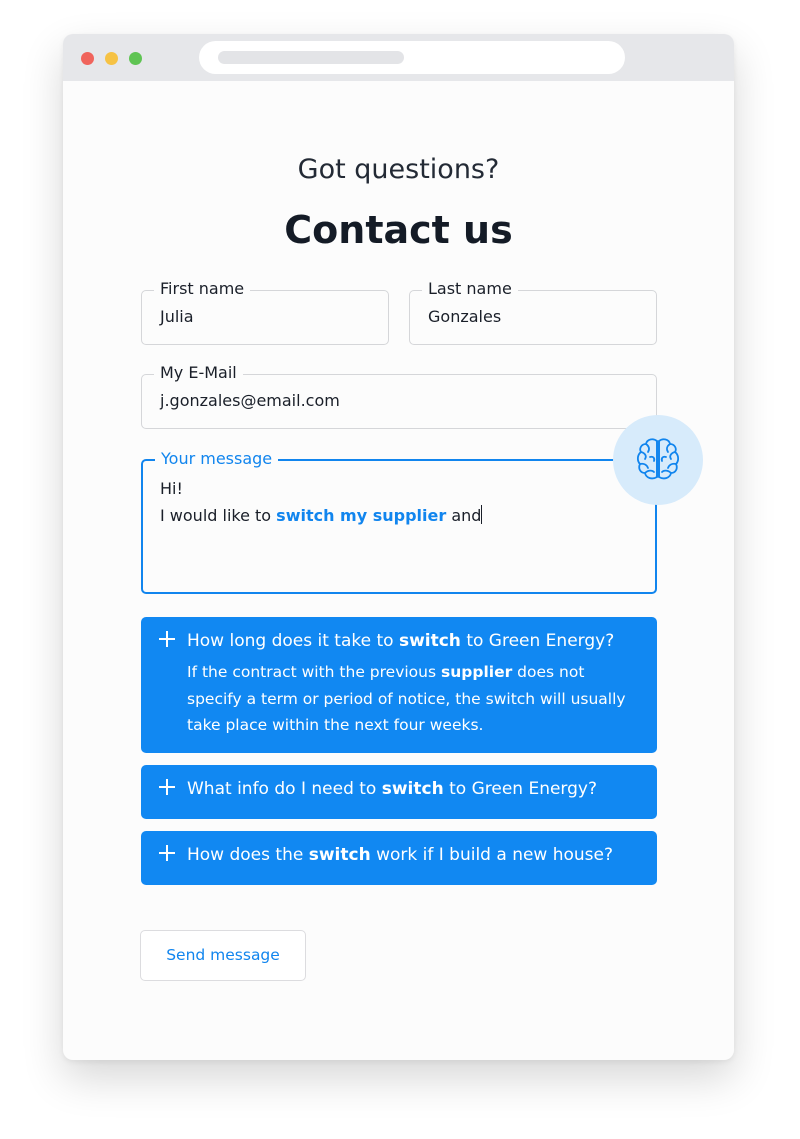  I want to click on email-label: My E-Mail, so click(198, 373).